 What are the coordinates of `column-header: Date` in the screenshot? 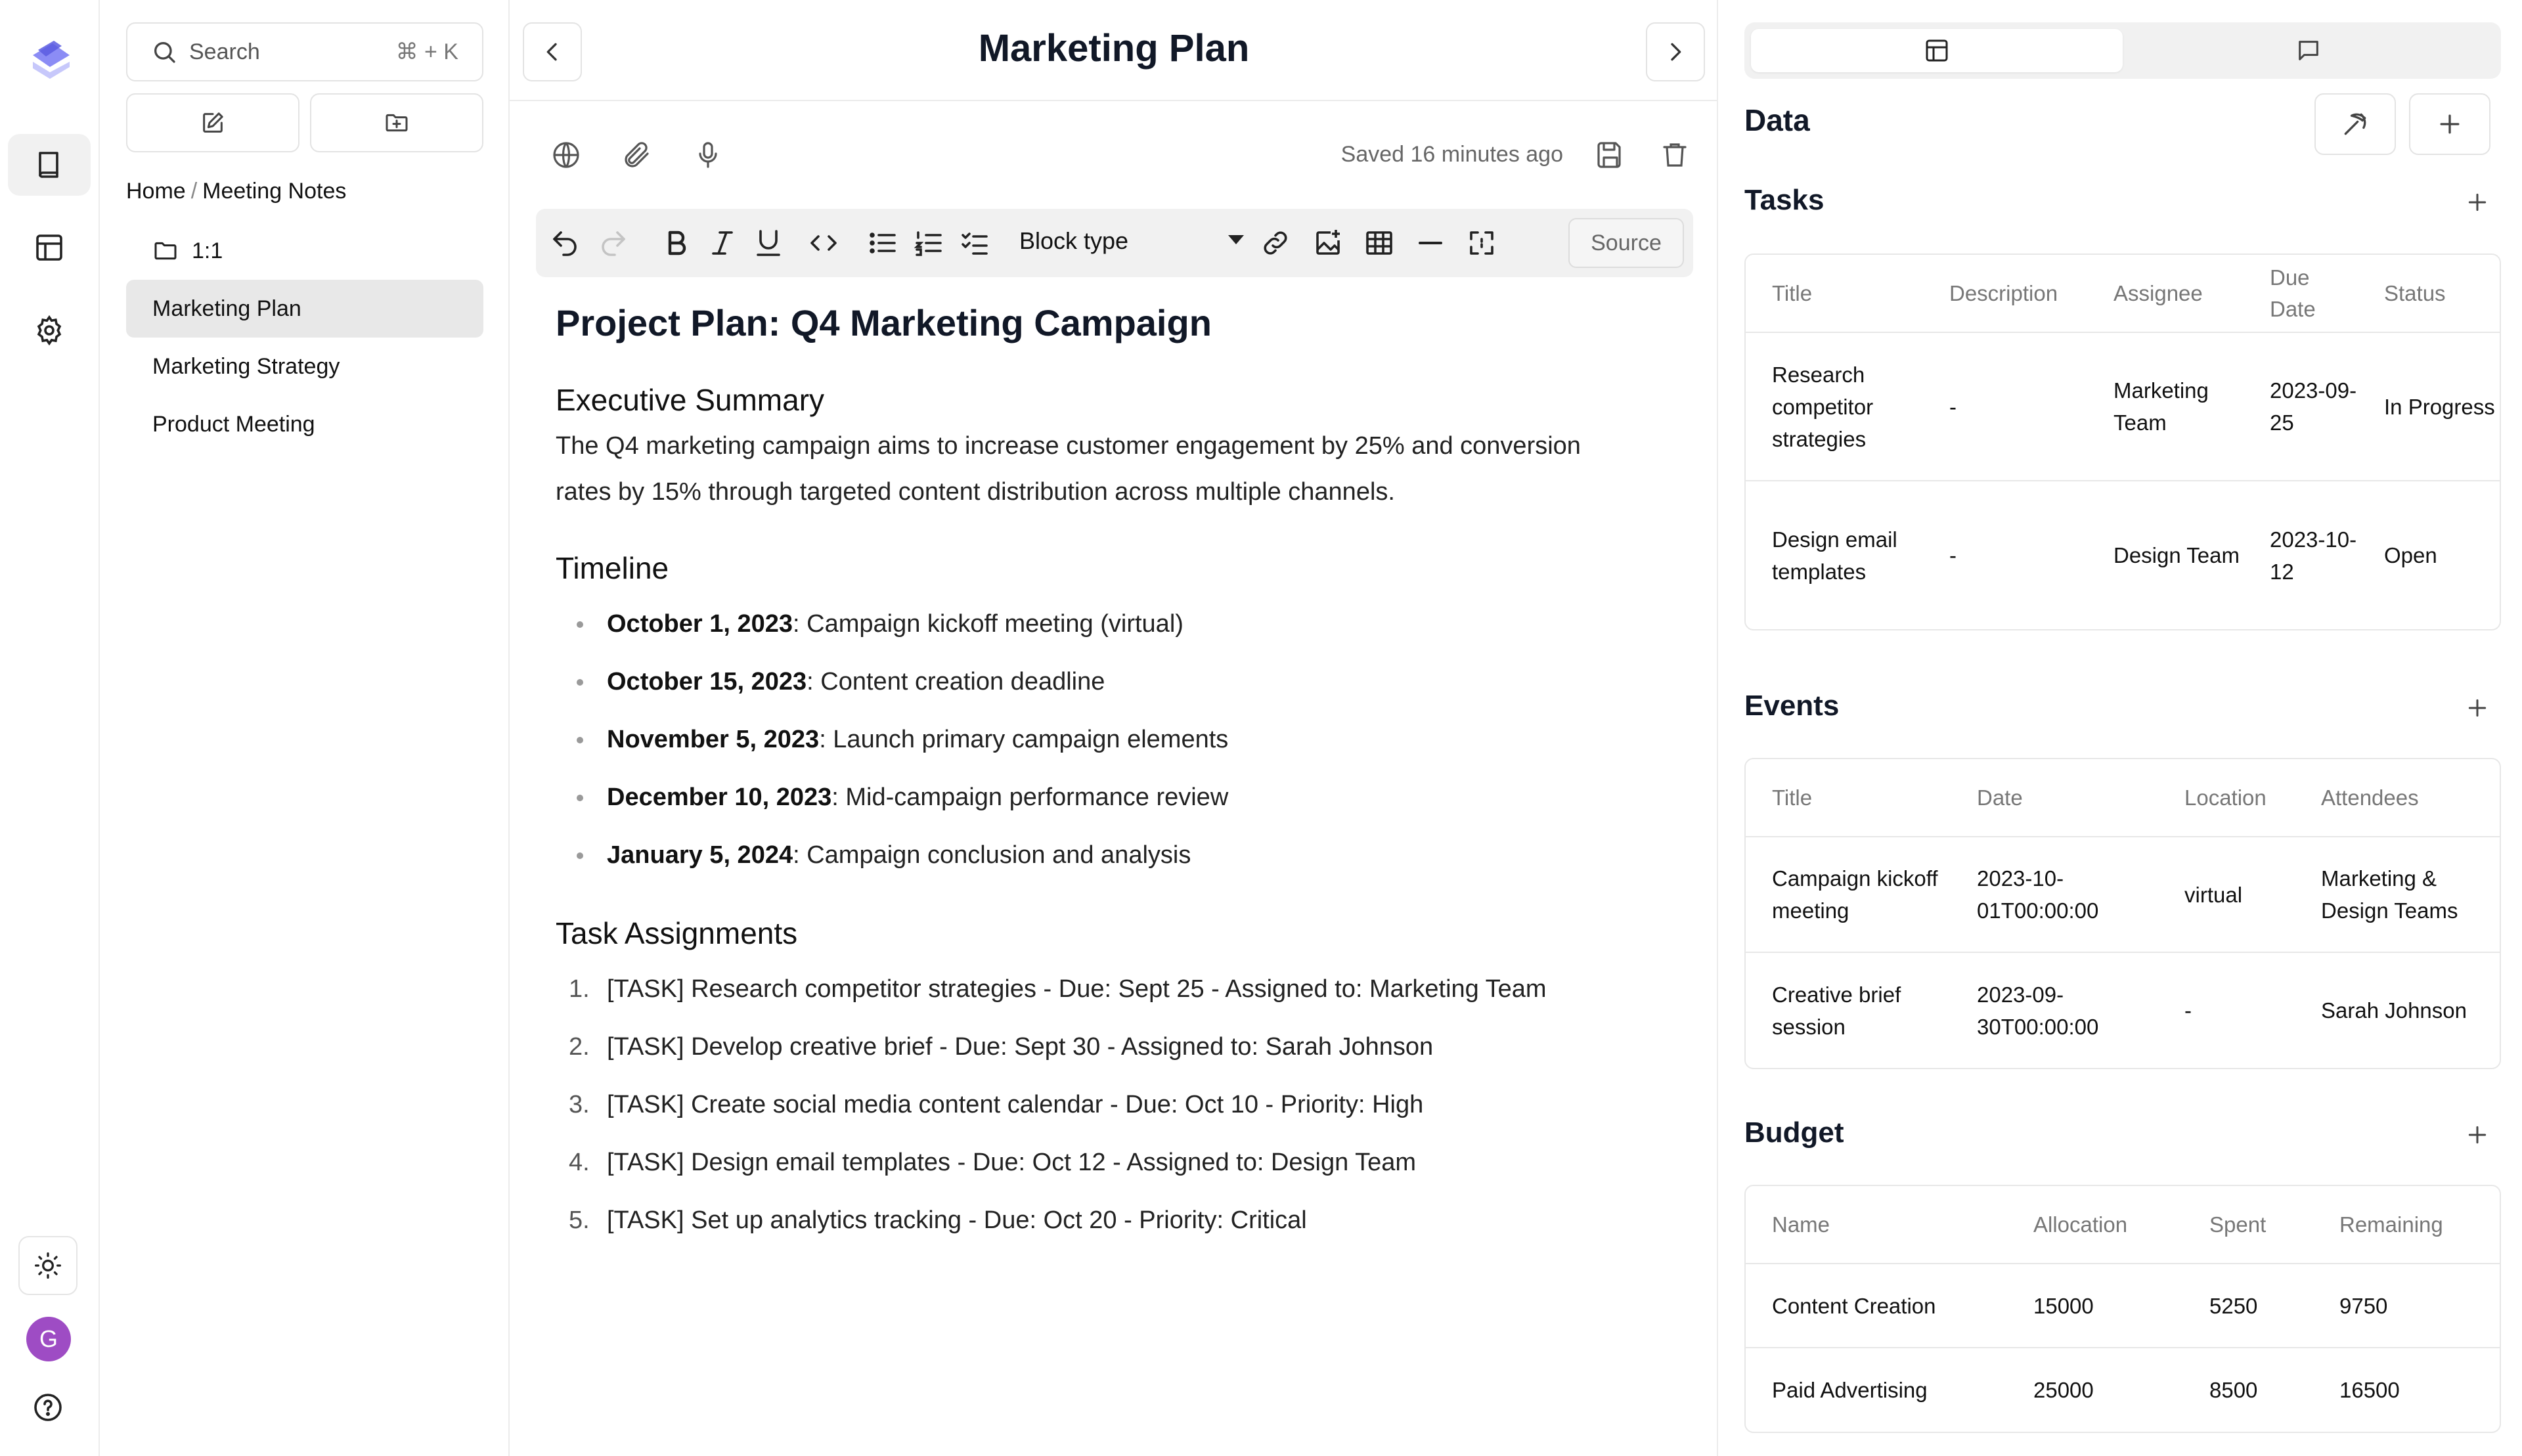 It's located at (2054, 798).